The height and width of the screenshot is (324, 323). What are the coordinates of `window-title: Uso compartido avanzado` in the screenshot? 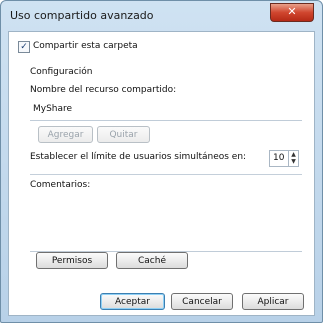 It's located at (82, 15).